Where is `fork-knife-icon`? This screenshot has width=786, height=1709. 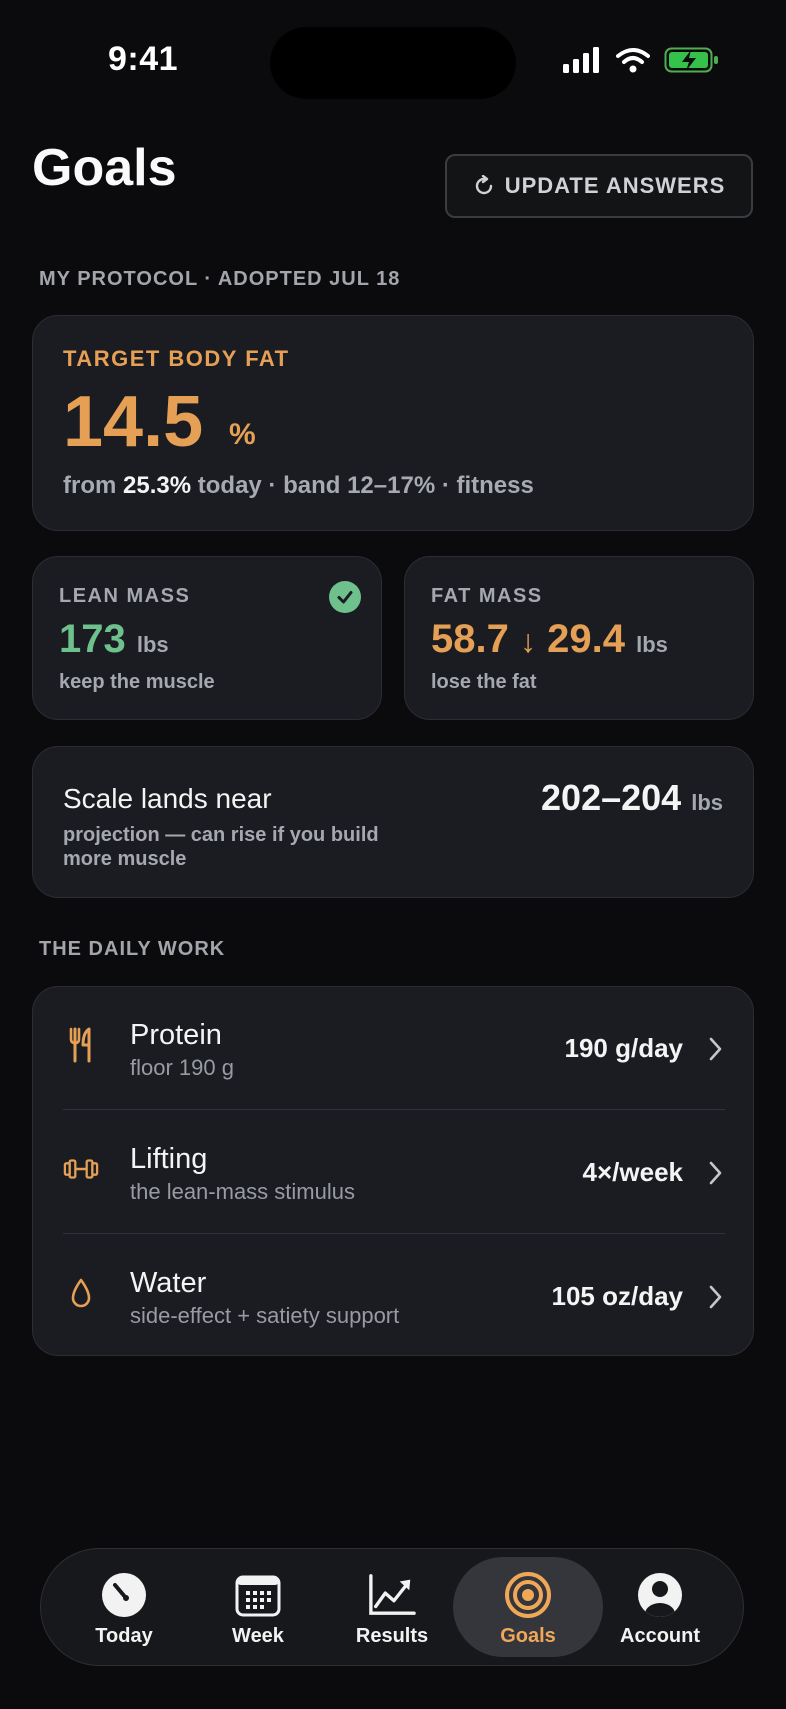
fork-knife-icon is located at coordinates (81, 1045).